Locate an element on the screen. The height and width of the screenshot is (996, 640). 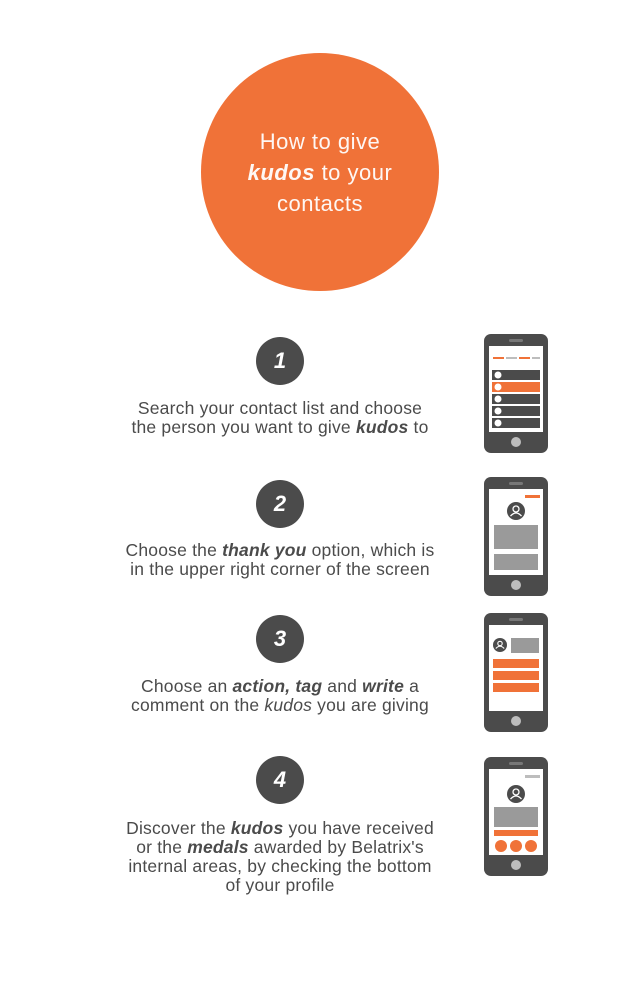
hero-line-3: contacts is located at coordinates (320, 203).